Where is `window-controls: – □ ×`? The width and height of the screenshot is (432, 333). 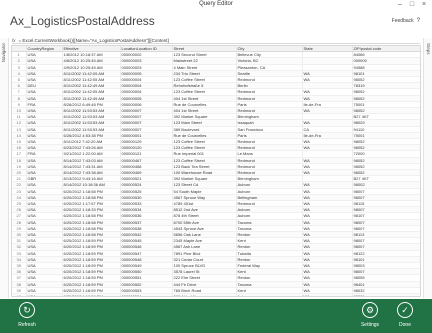 window-controls: – □ × is located at coordinates (412, 5).